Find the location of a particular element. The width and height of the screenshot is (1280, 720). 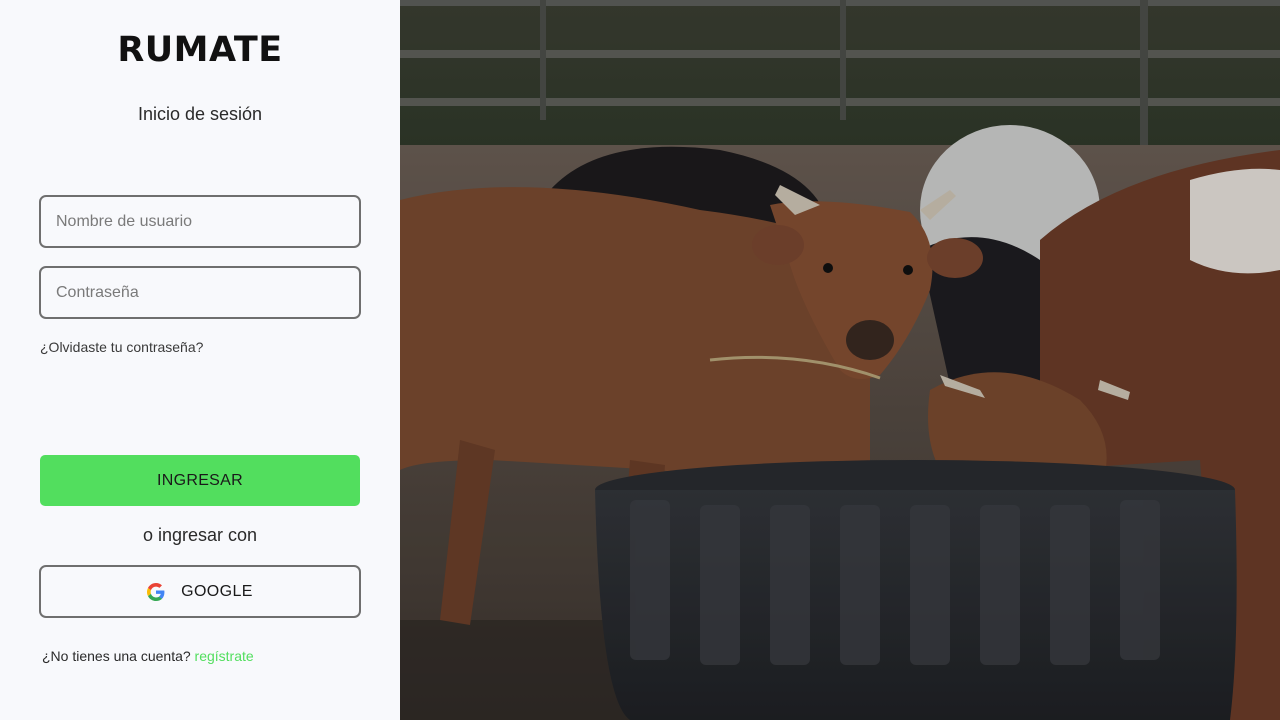

signup-prompt: ¿No tienes una cuenta? is located at coordinates (116, 656).